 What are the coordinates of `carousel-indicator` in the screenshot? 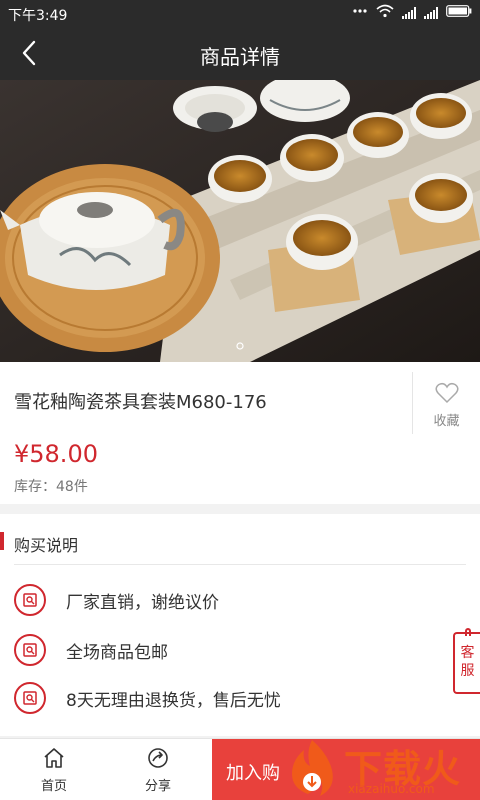 It's located at (240, 346).